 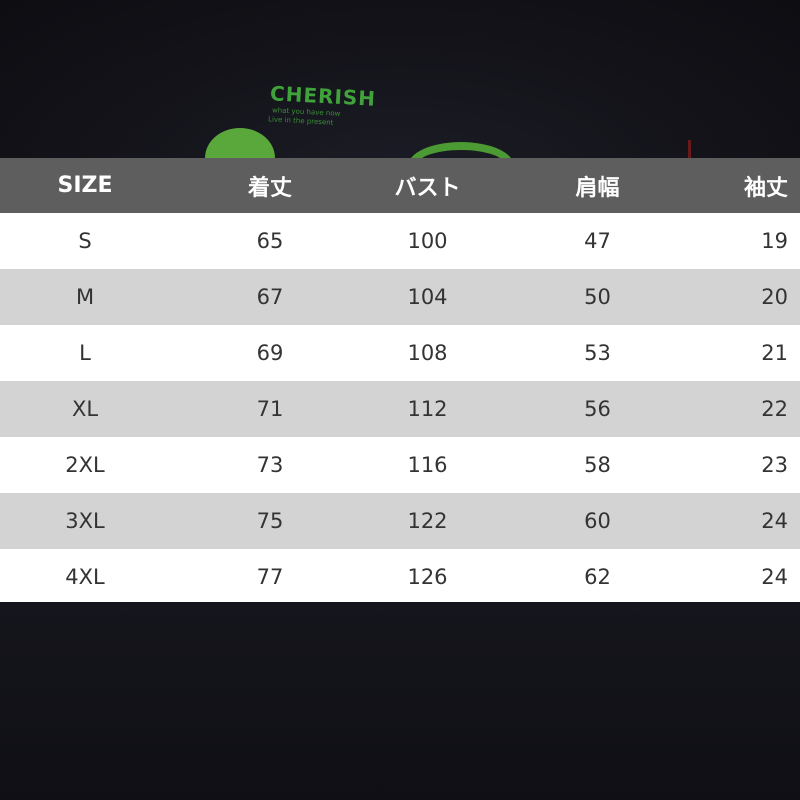 I want to click on length-cell: 65, so click(x=270, y=241).